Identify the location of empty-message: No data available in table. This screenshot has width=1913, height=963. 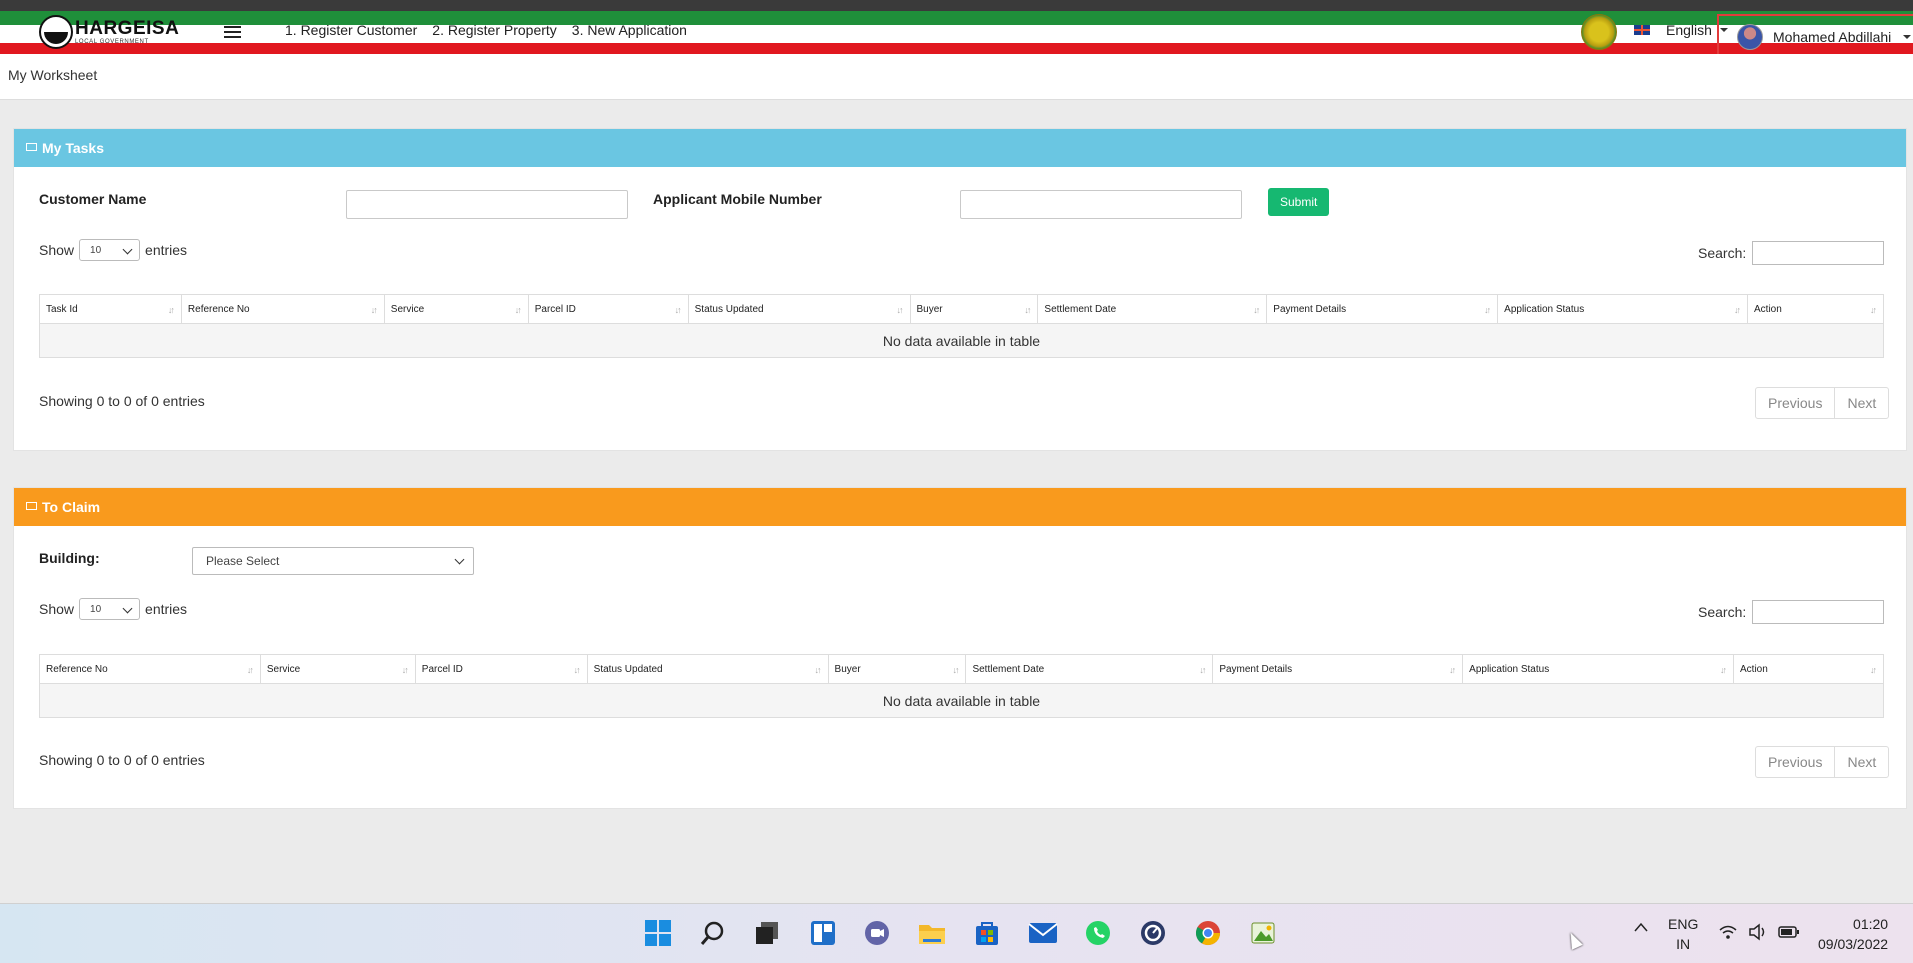
(961, 700).